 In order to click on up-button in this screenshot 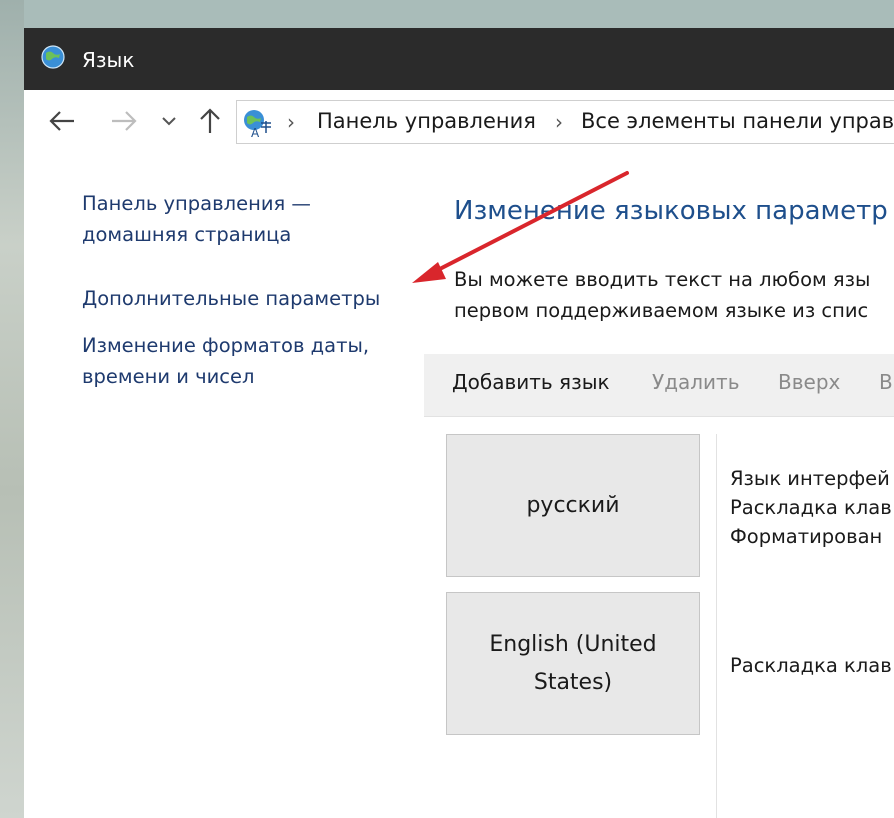, I will do `click(210, 121)`.